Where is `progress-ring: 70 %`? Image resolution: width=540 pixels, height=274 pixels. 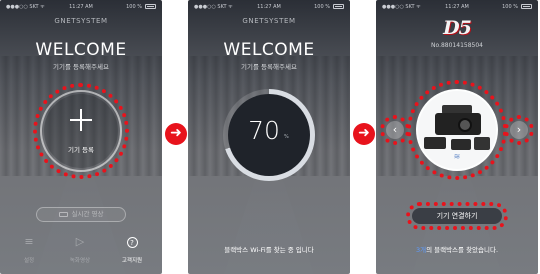
progress-ring: 70 % is located at coordinates (269, 135).